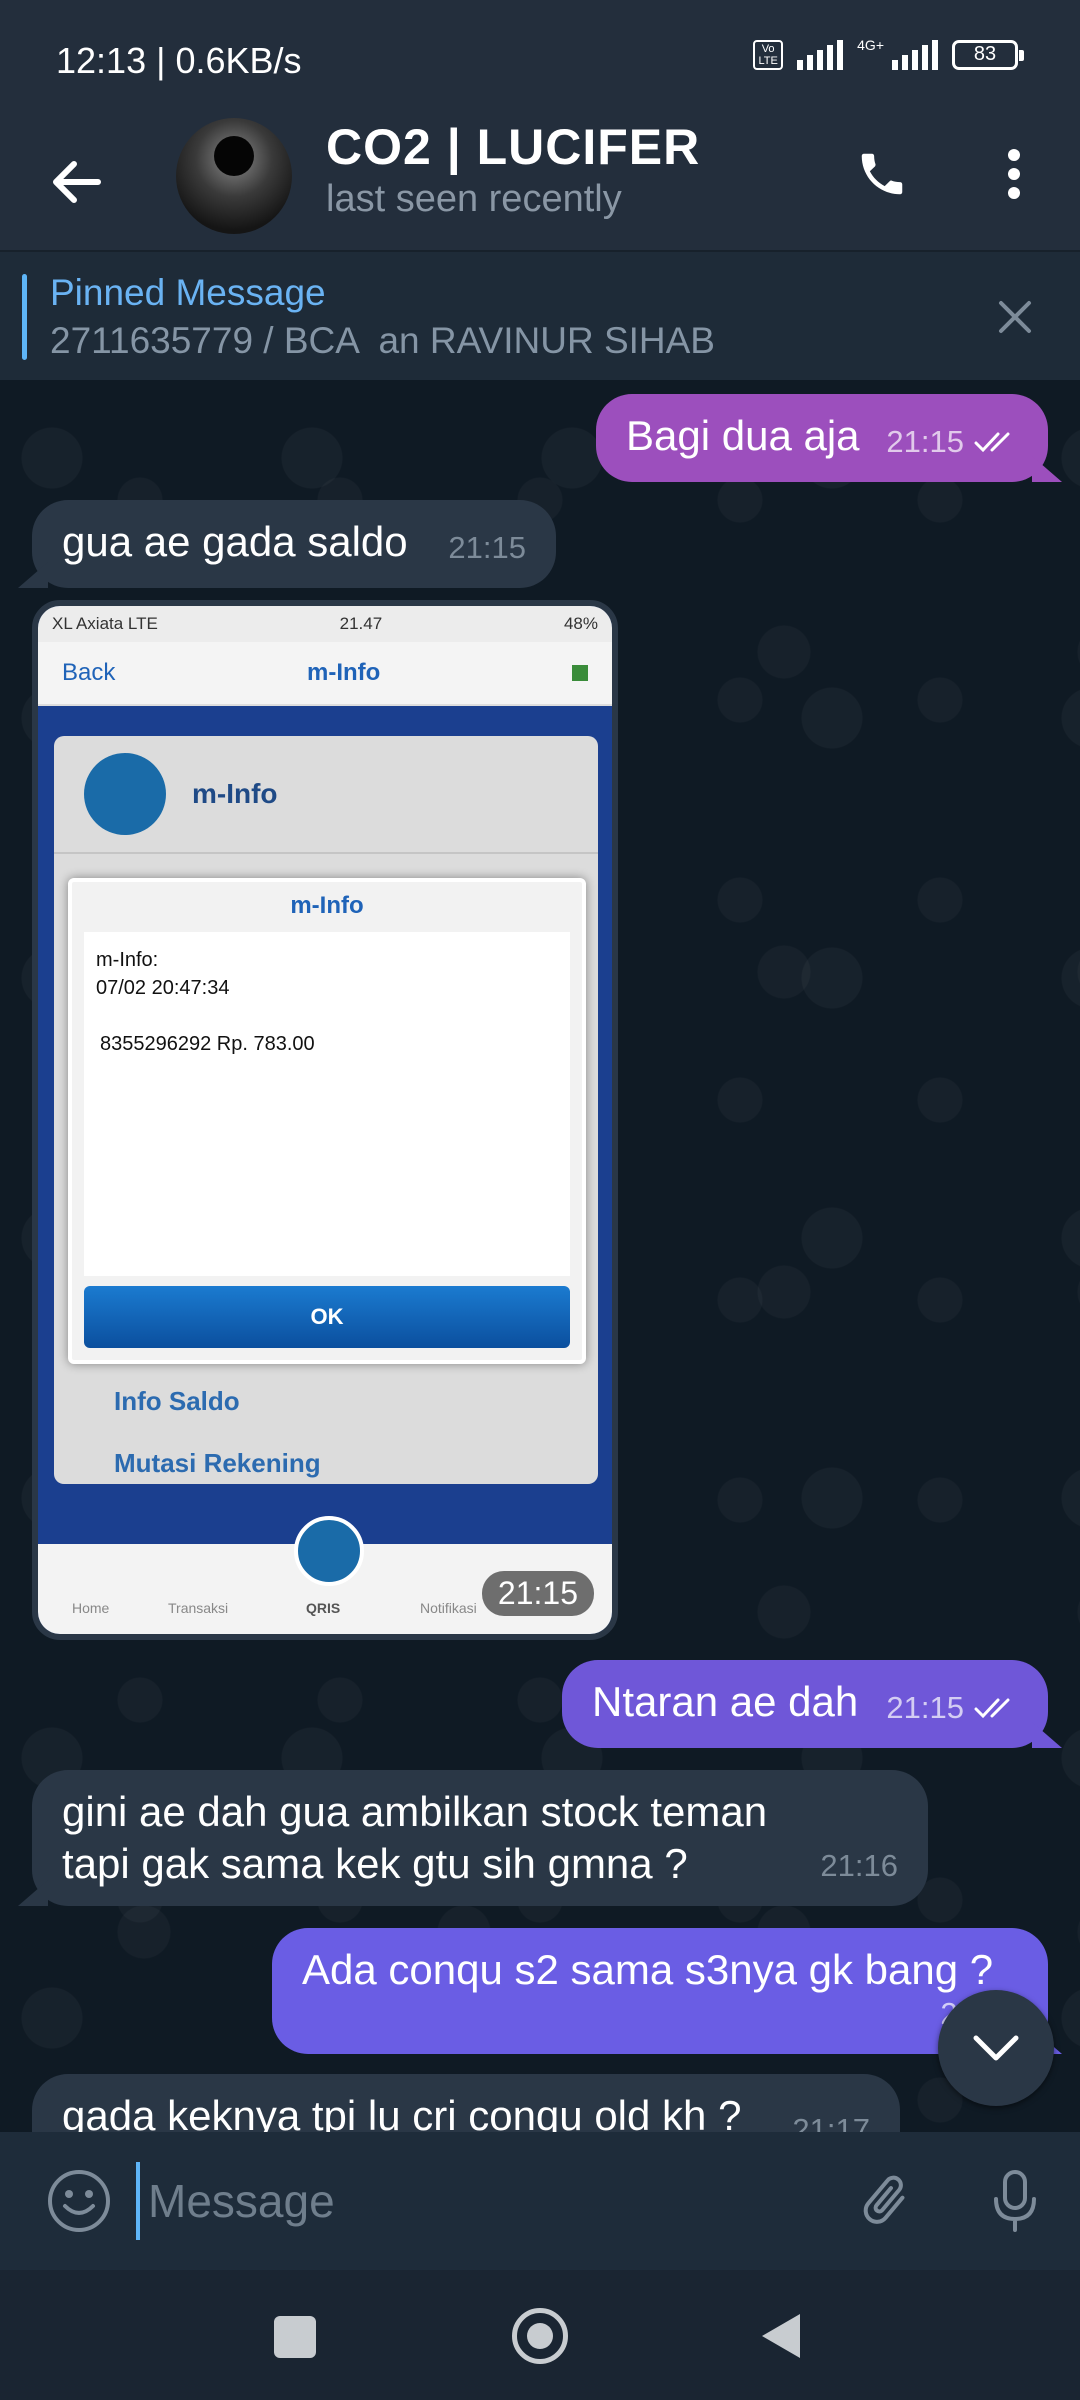 The height and width of the screenshot is (2400, 1080). Describe the element at coordinates (402, 2112) in the screenshot. I see `message-text: gada keknya tpi lu cri conqu old kh ?` at that location.